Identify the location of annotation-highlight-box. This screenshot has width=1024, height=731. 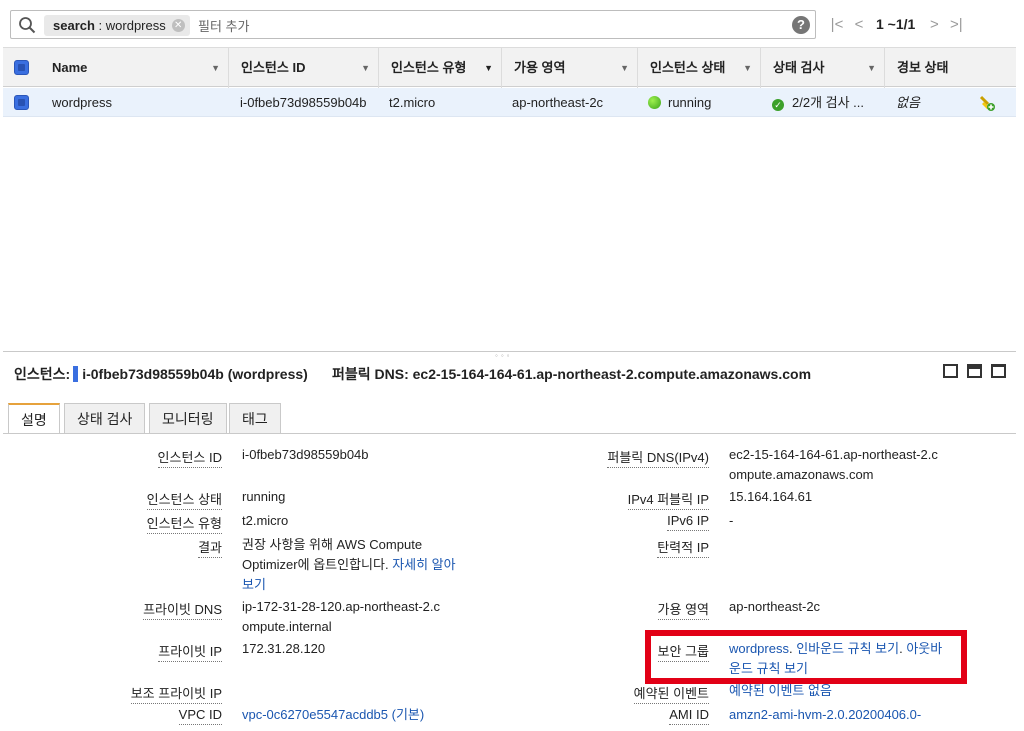
(806, 657).